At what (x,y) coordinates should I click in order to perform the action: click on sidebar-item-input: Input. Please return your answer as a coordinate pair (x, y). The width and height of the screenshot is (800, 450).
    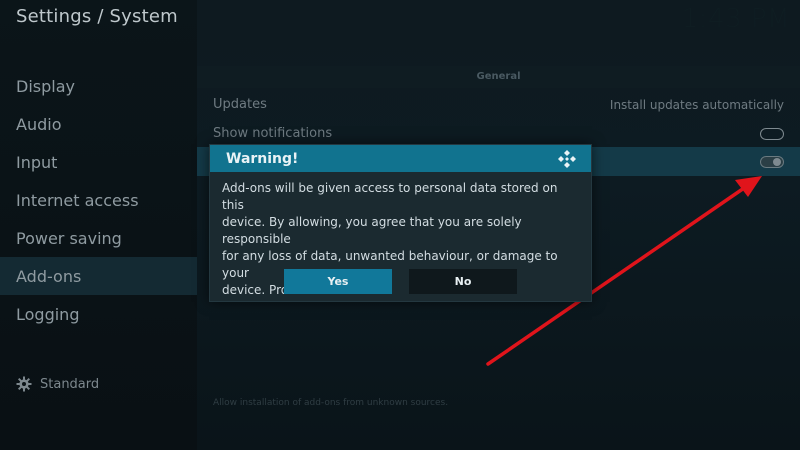
    Looking at the image, I should click on (98, 162).